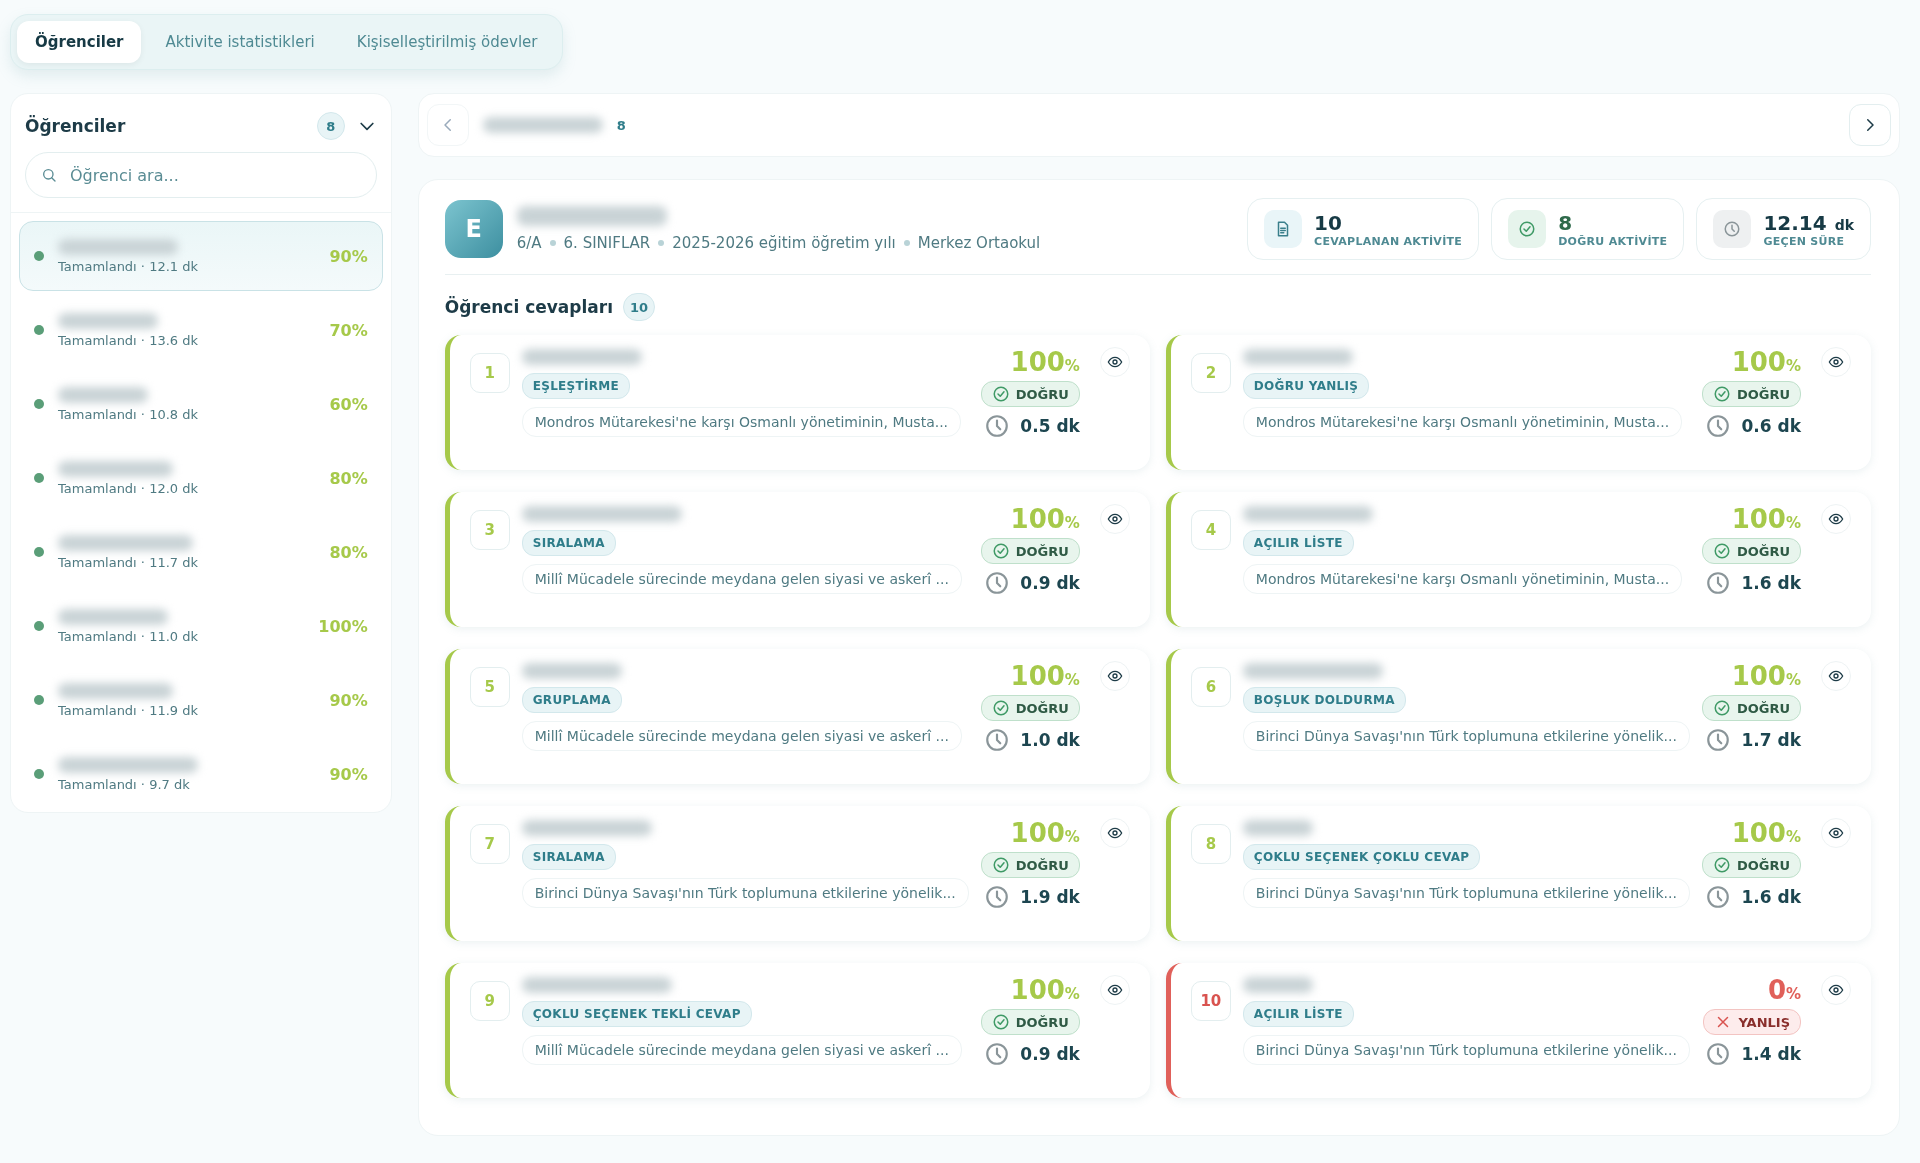  I want to click on student-info-text: Merkez Ortaokul, so click(979, 243).